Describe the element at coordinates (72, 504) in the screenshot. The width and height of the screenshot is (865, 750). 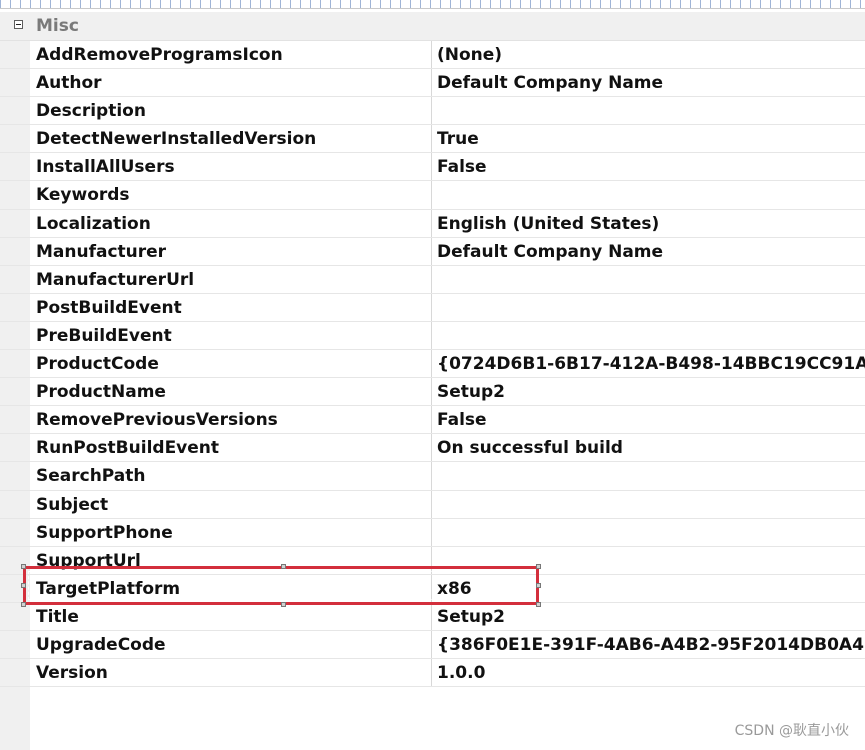
I see `property-name: Subject` at that location.